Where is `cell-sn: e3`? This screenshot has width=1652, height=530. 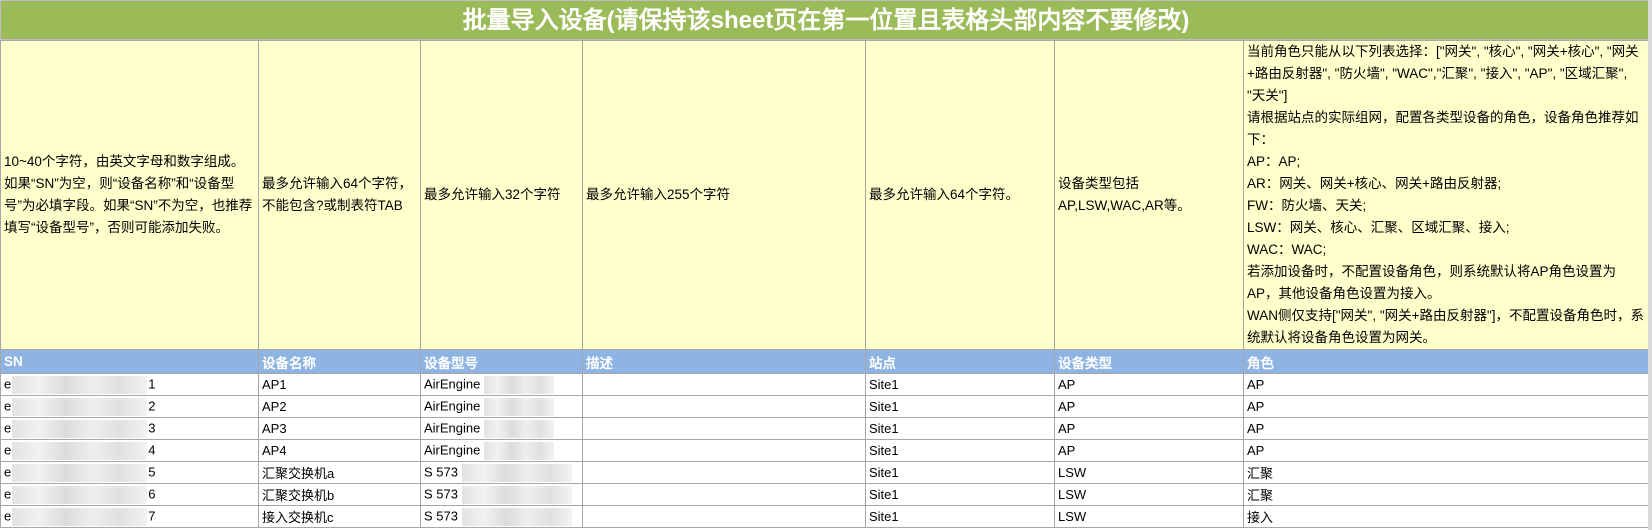 cell-sn: e3 is located at coordinates (129, 428).